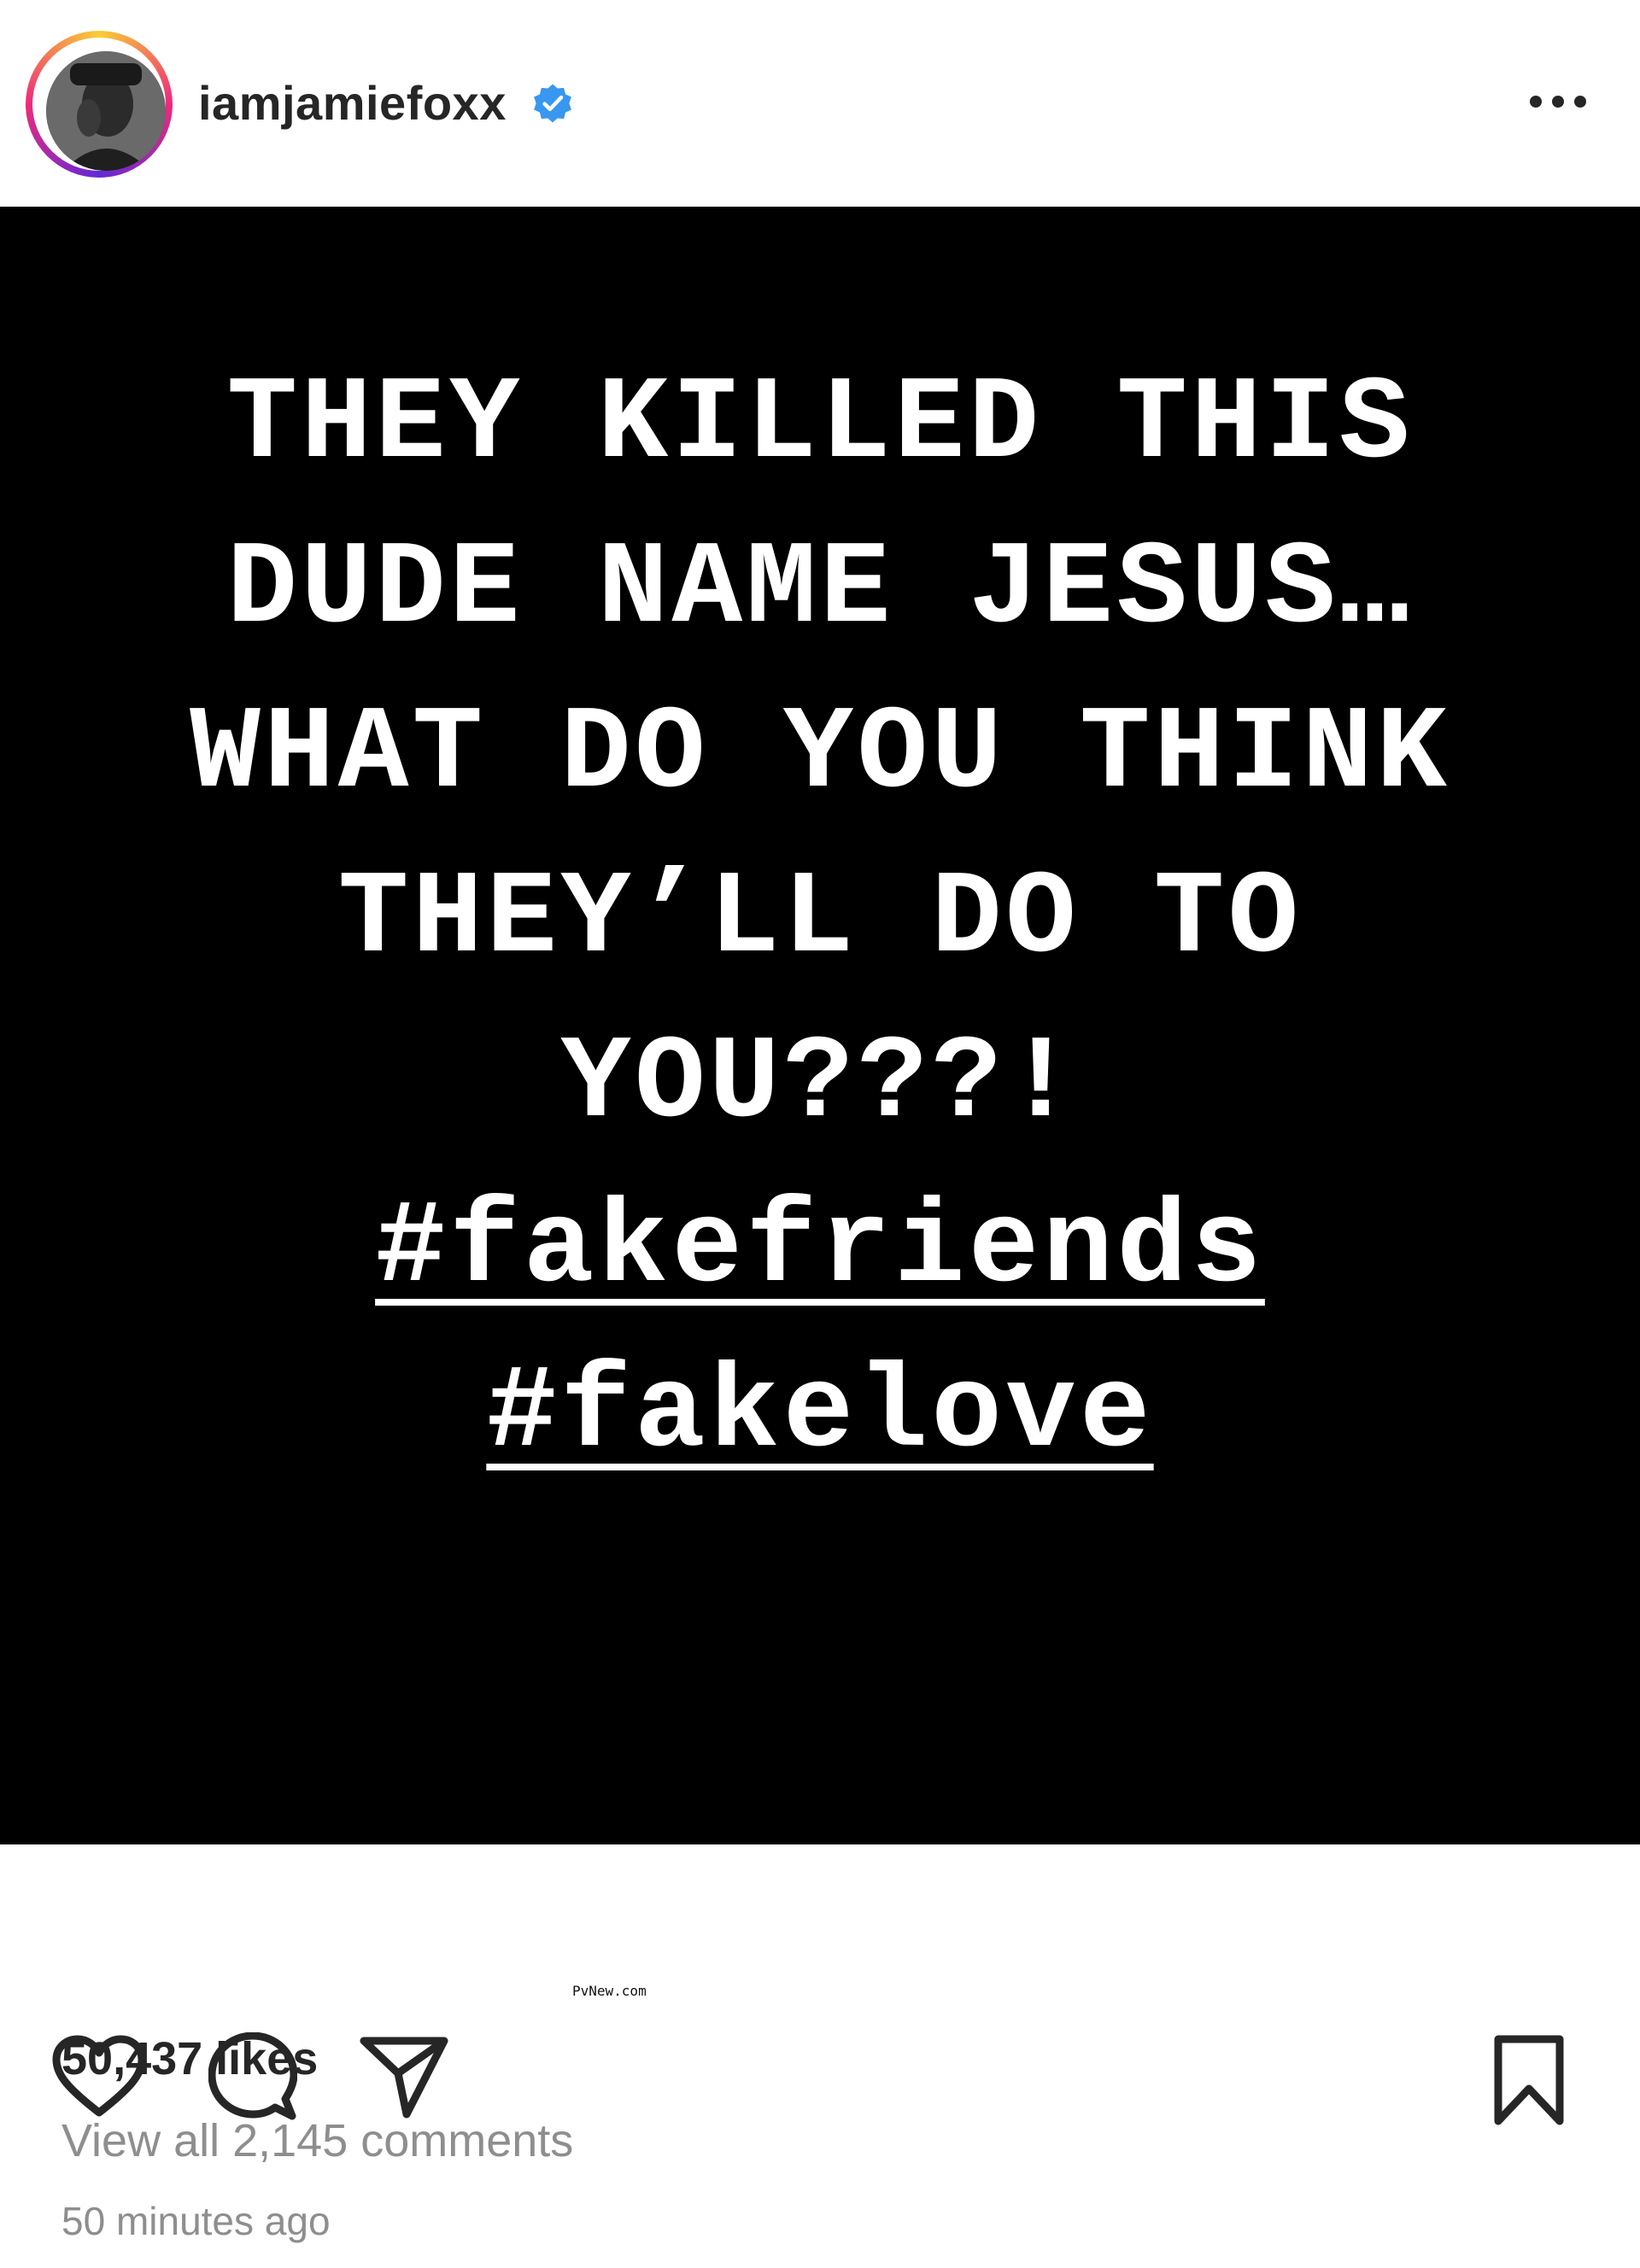 The image size is (1640, 2268). Describe the element at coordinates (820, 103) in the screenshot. I see `post-header: iamjamiefoxx` at that location.